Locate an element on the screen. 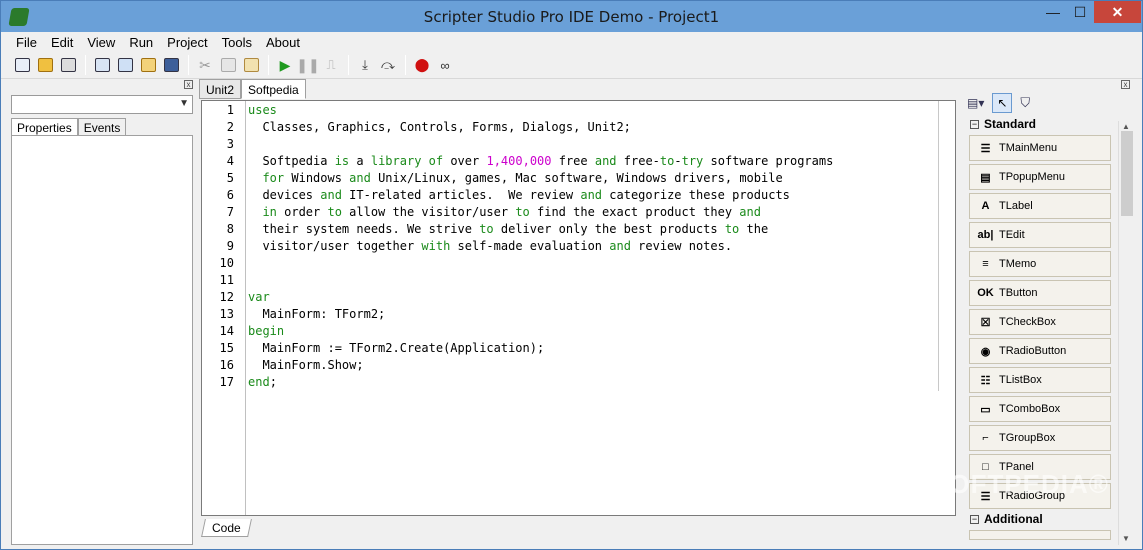  code-line: begin is located at coordinates (266, 331).